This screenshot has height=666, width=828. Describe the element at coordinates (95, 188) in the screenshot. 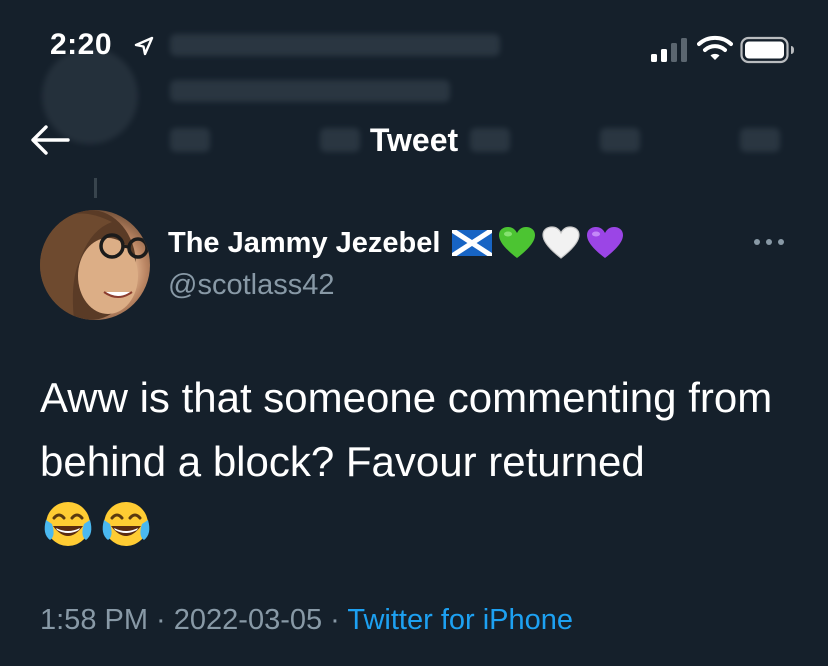

I see `thread-connector-line` at that location.